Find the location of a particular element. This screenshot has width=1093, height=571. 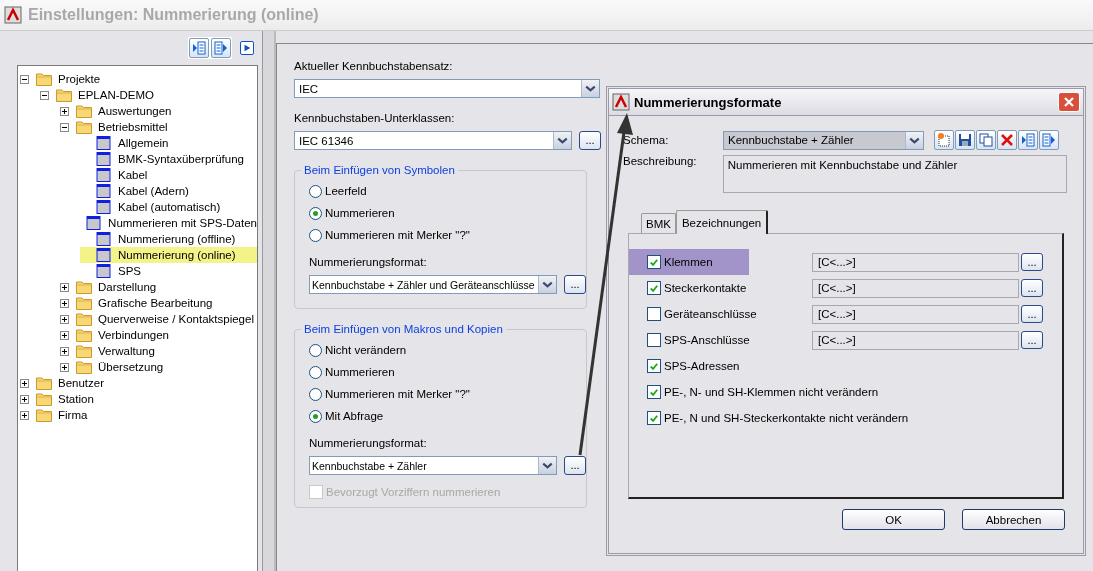

dropdown: Kennbuchstabe + Zähler und Geräteanschlüsse is located at coordinates (433, 284).